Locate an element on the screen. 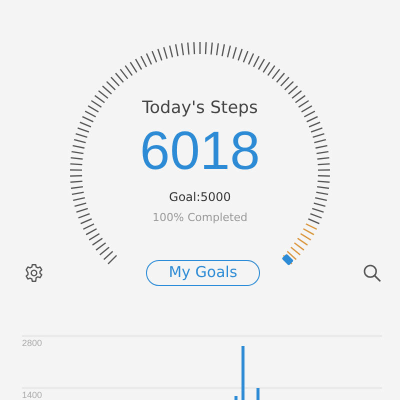 The height and width of the screenshot is (400, 400). my-goals-button: My Goals is located at coordinates (203, 273).